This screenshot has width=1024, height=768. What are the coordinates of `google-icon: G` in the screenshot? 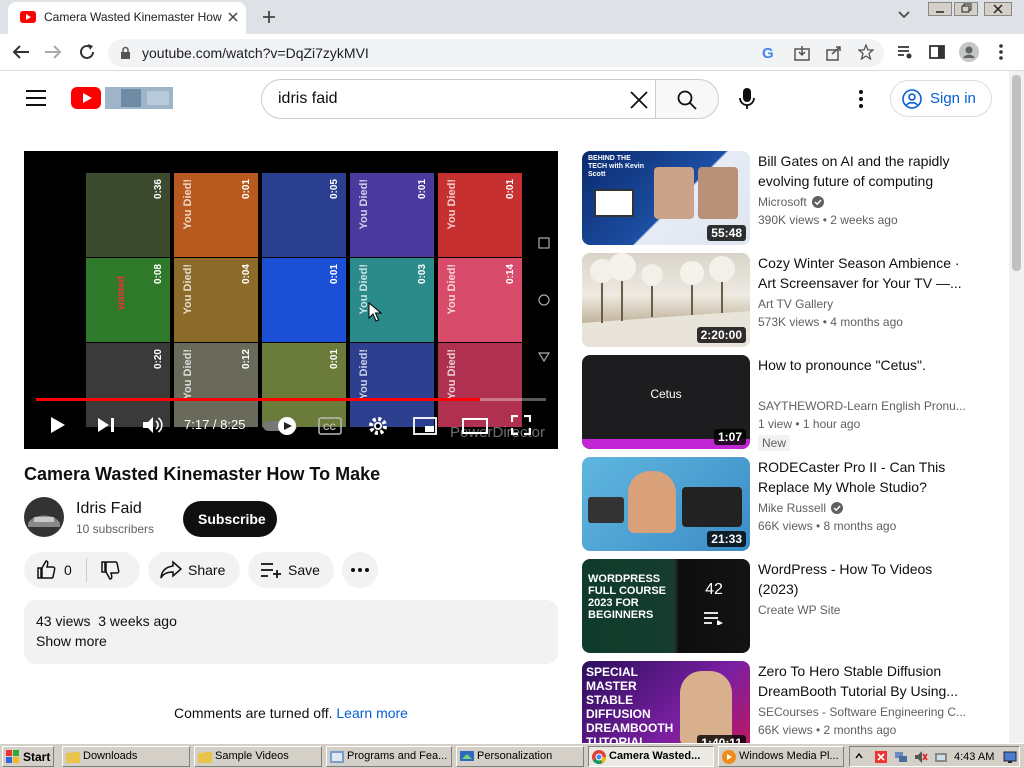 It's located at (768, 53).